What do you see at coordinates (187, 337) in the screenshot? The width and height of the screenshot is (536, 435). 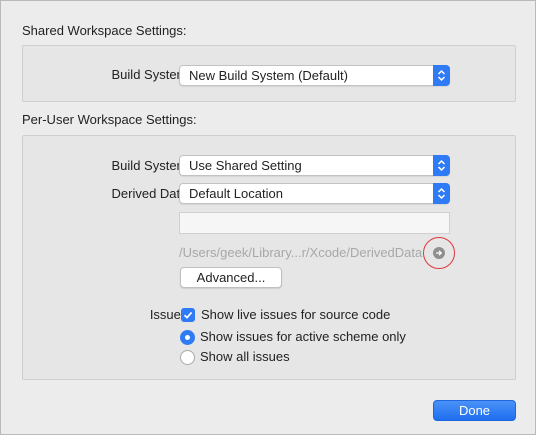 I see `radio-selected-indicator` at bounding box center [187, 337].